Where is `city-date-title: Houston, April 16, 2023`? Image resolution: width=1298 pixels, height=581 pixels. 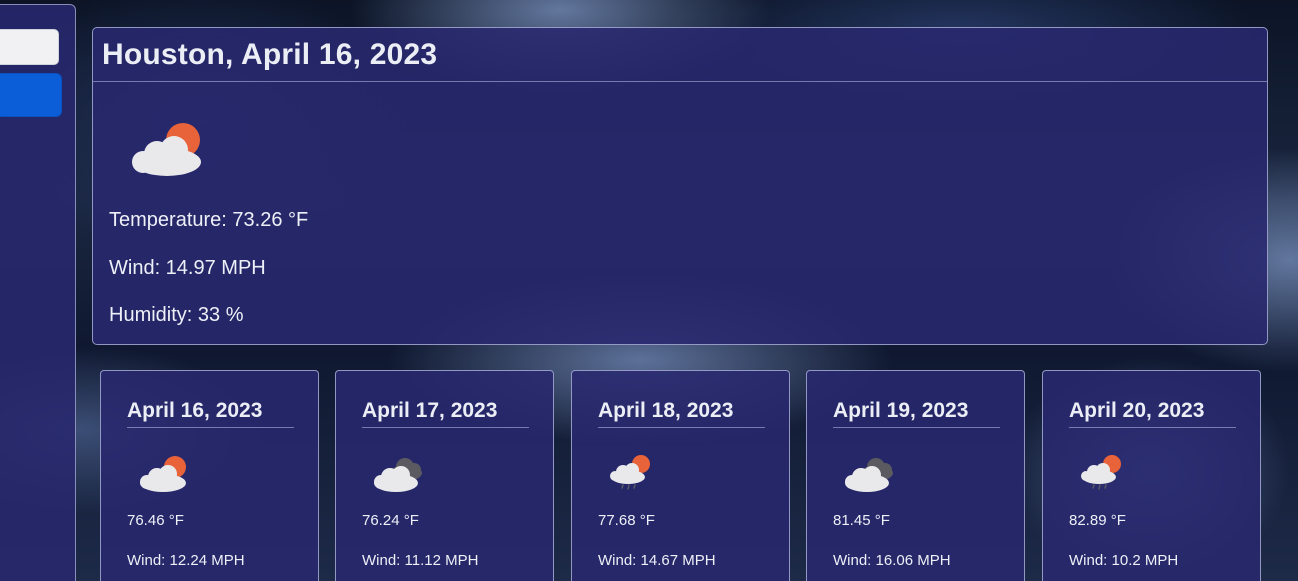
city-date-title: Houston, April 16, 2023 is located at coordinates (270, 54).